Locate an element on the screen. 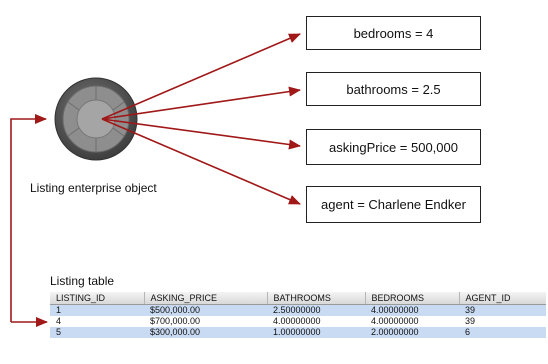  attribute-box-asking-price: askingPrice = 500,000 is located at coordinates (393, 147).